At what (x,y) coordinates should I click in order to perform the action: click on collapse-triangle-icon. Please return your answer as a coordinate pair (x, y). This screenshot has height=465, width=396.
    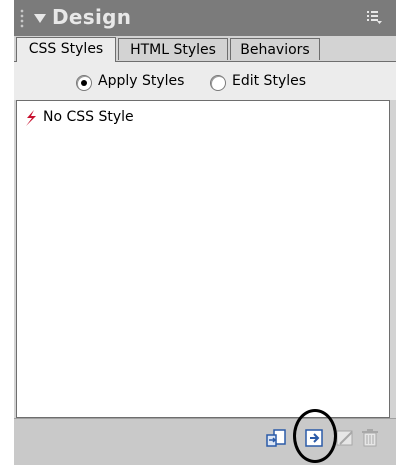
    Looking at the image, I should click on (40, 18).